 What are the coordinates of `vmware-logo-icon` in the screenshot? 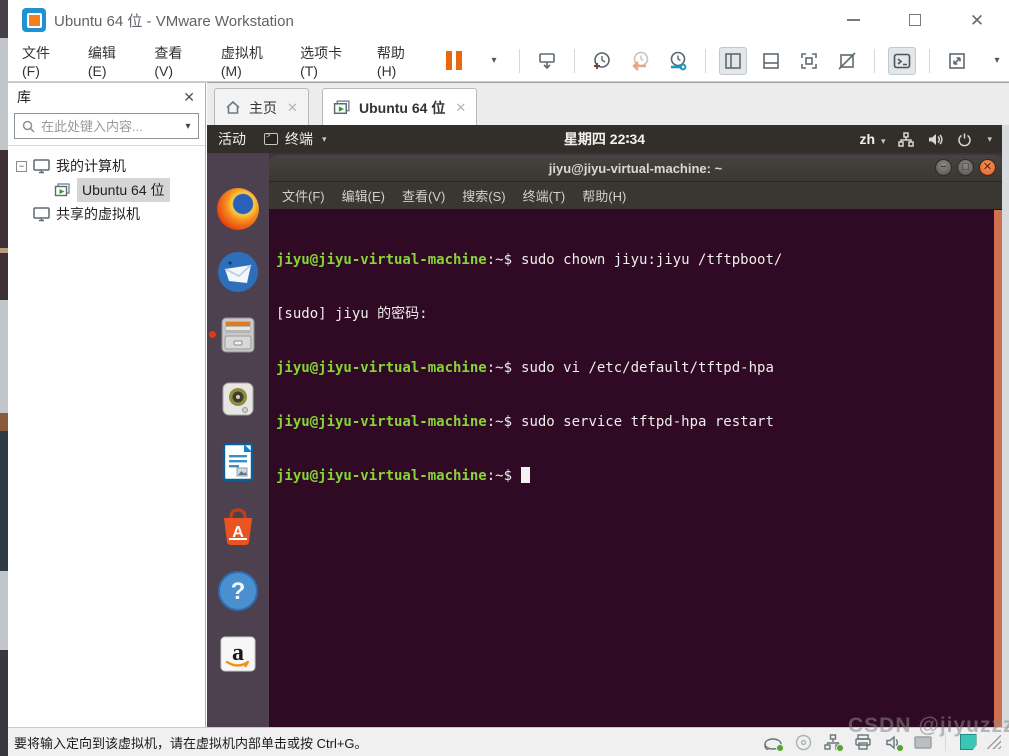 It's located at (34, 20).